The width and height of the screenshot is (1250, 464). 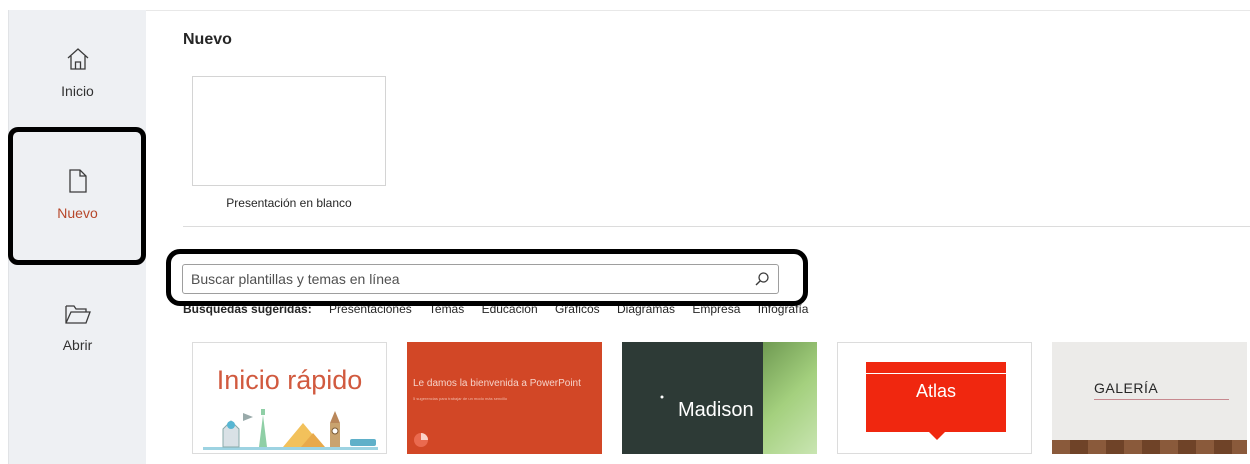 I want to click on template-title: Le damos la bienvenida a PowerPoint, so click(x=497, y=383).